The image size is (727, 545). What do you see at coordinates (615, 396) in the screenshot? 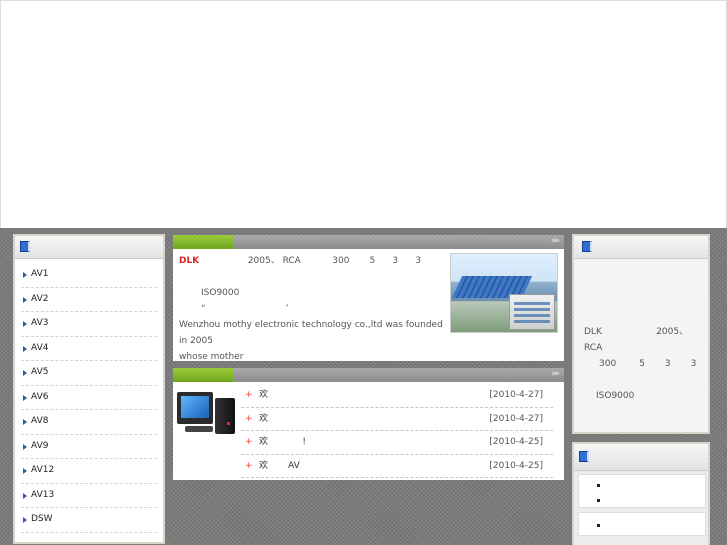
I see `right-line3: ISO9000` at bounding box center [615, 396].